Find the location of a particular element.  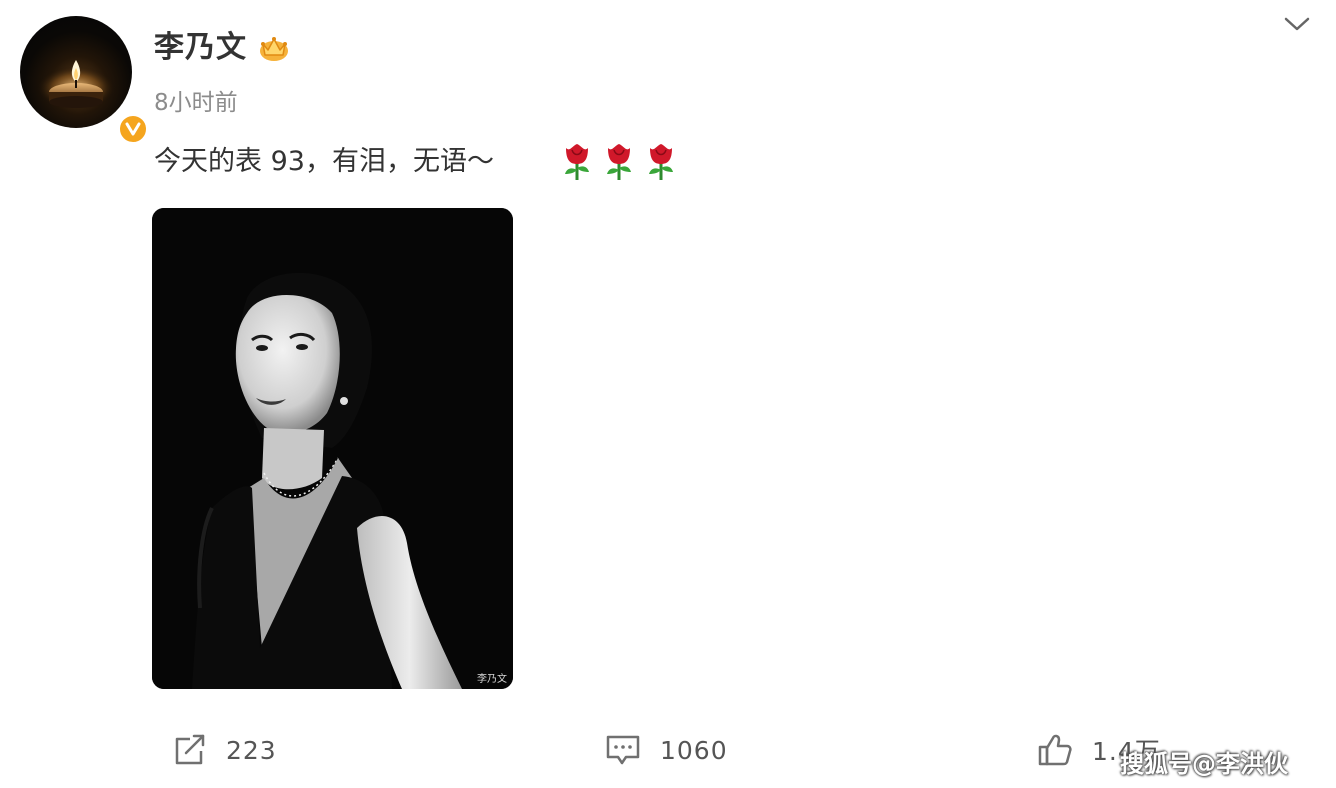

candle-icon is located at coordinates (76, 85).